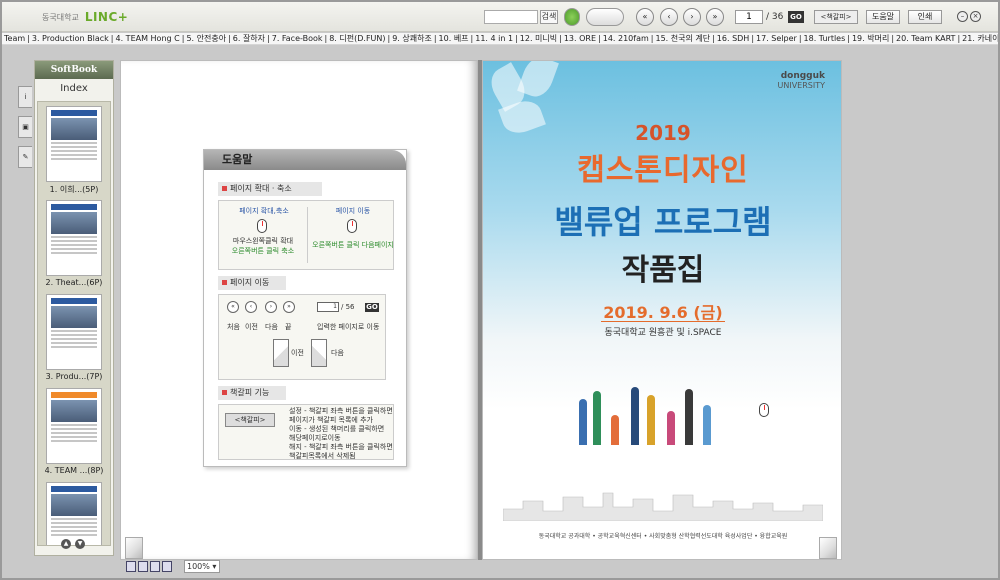 The height and width of the screenshot is (580, 1000). Describe the element at coordinates (70, 38) in the screenshot. I see `bookmark-item: 3. Production Black` at that location.